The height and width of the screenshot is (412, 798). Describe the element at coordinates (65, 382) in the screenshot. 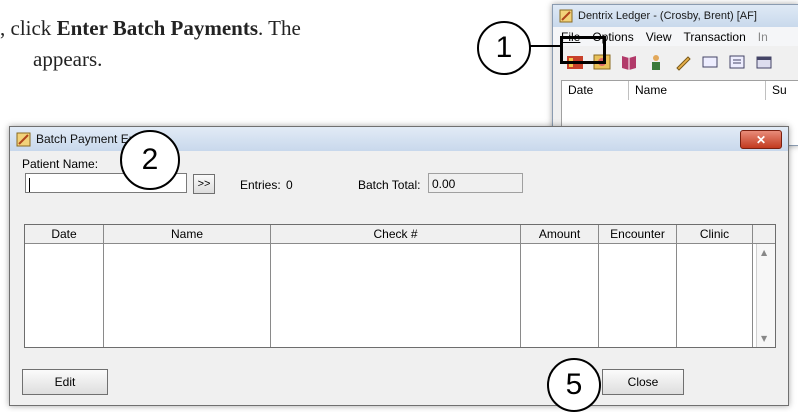

I see `edit-button: Edit` at that location.